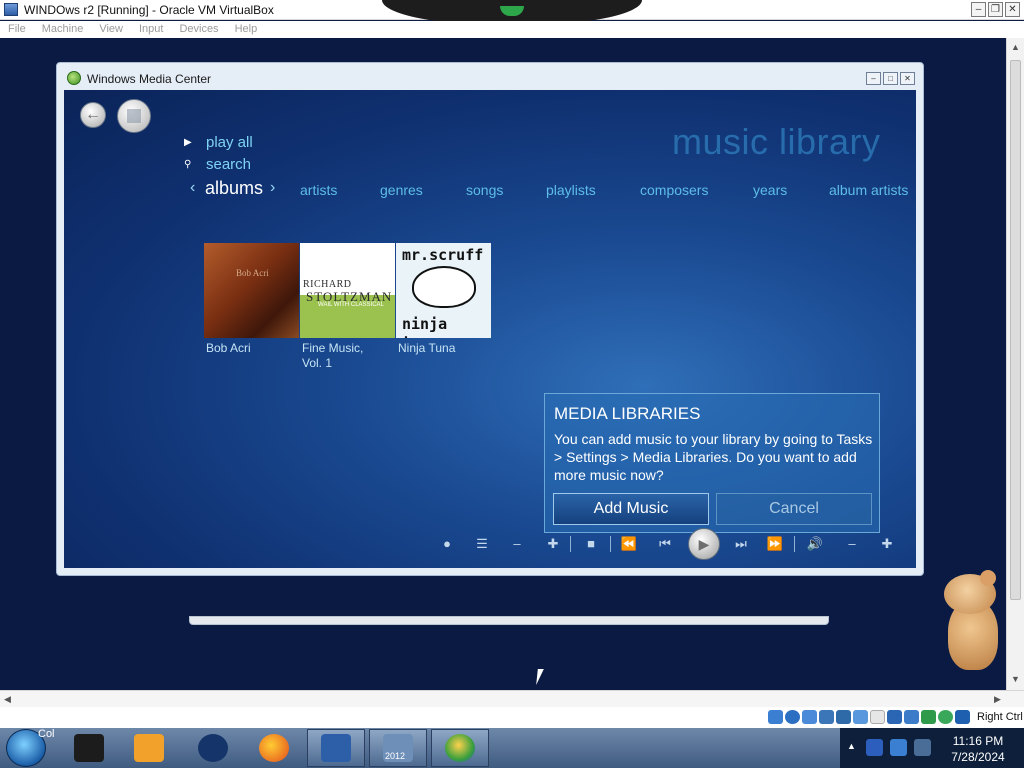 This screenshot has width=1024, height=768. Describe the element at coordinates (482, 544) in the screenshot. I see `guide-icon: ☰` at that location.